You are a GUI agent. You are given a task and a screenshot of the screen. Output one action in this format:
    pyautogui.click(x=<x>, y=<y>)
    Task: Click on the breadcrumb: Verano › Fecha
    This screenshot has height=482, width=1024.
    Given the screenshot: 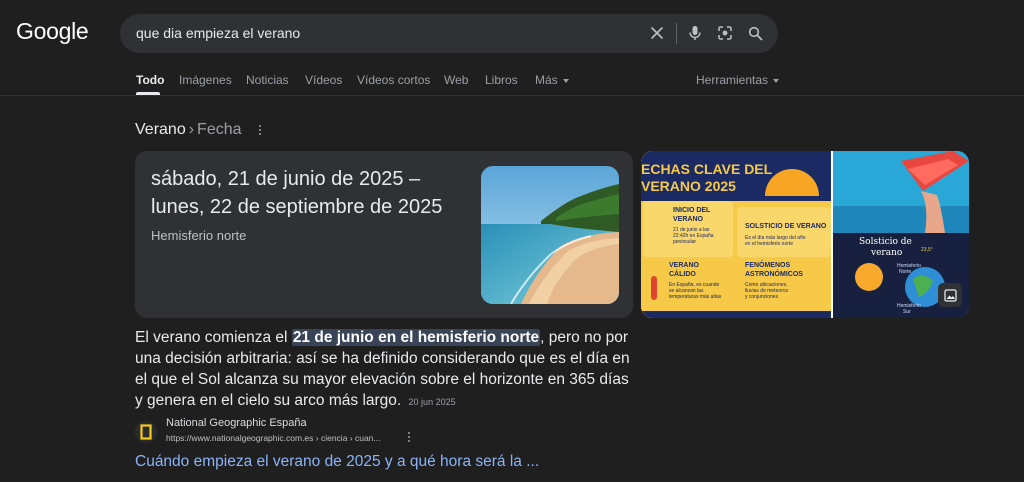 What is the action you would take?
    pyautogui.click(x=188, y=130)
    